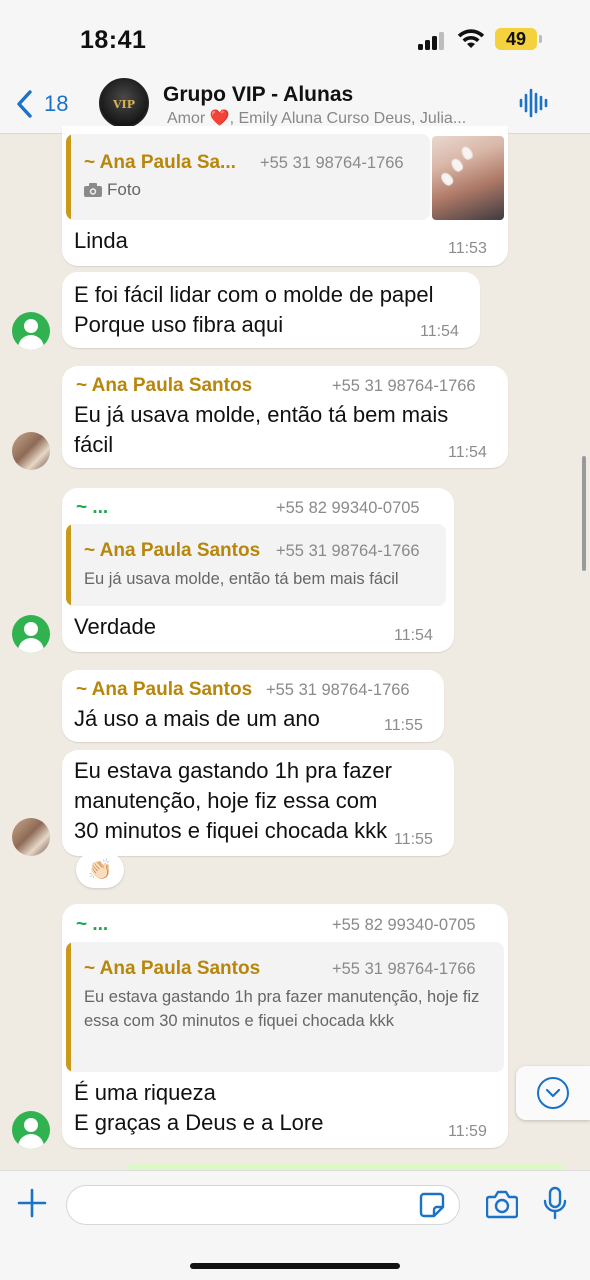 The width and height of the screenshot is (590, 1280). I want to click on members-prefix: Amor, so click(186, 118).